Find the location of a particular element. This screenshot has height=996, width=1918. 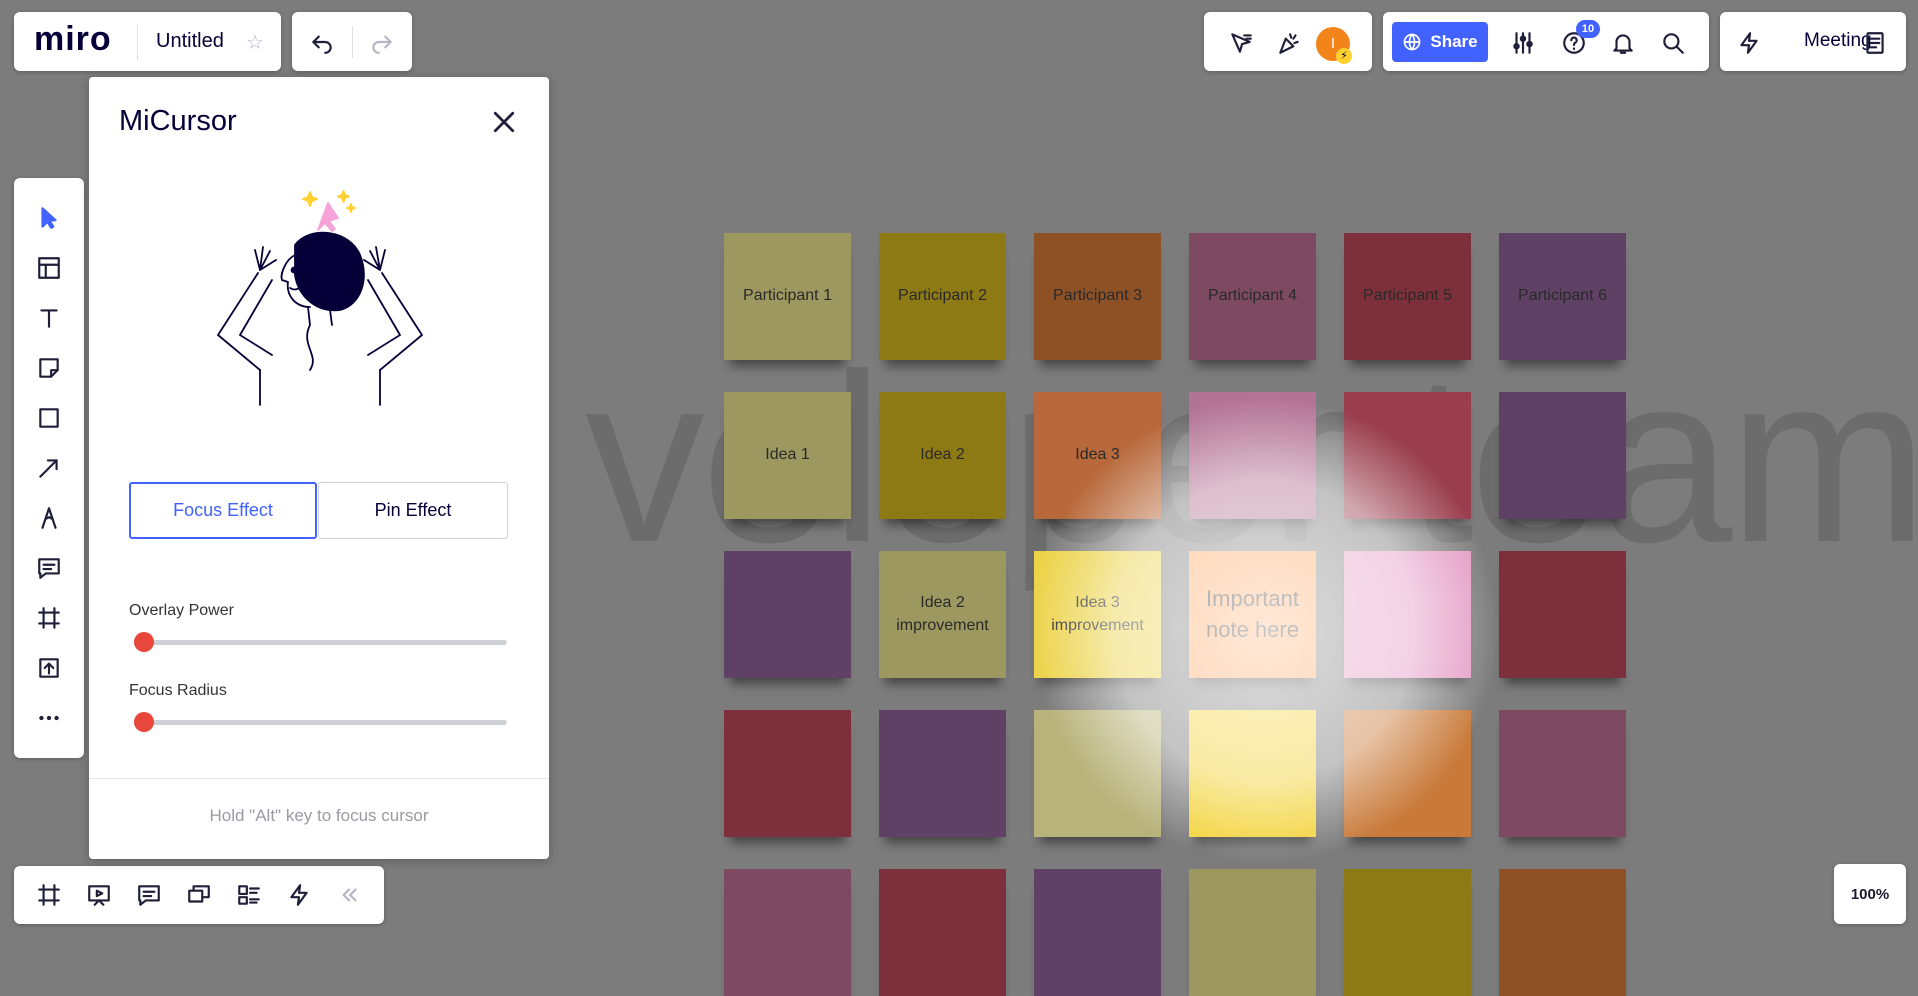

close-icon is located at coordinates (504, 122).